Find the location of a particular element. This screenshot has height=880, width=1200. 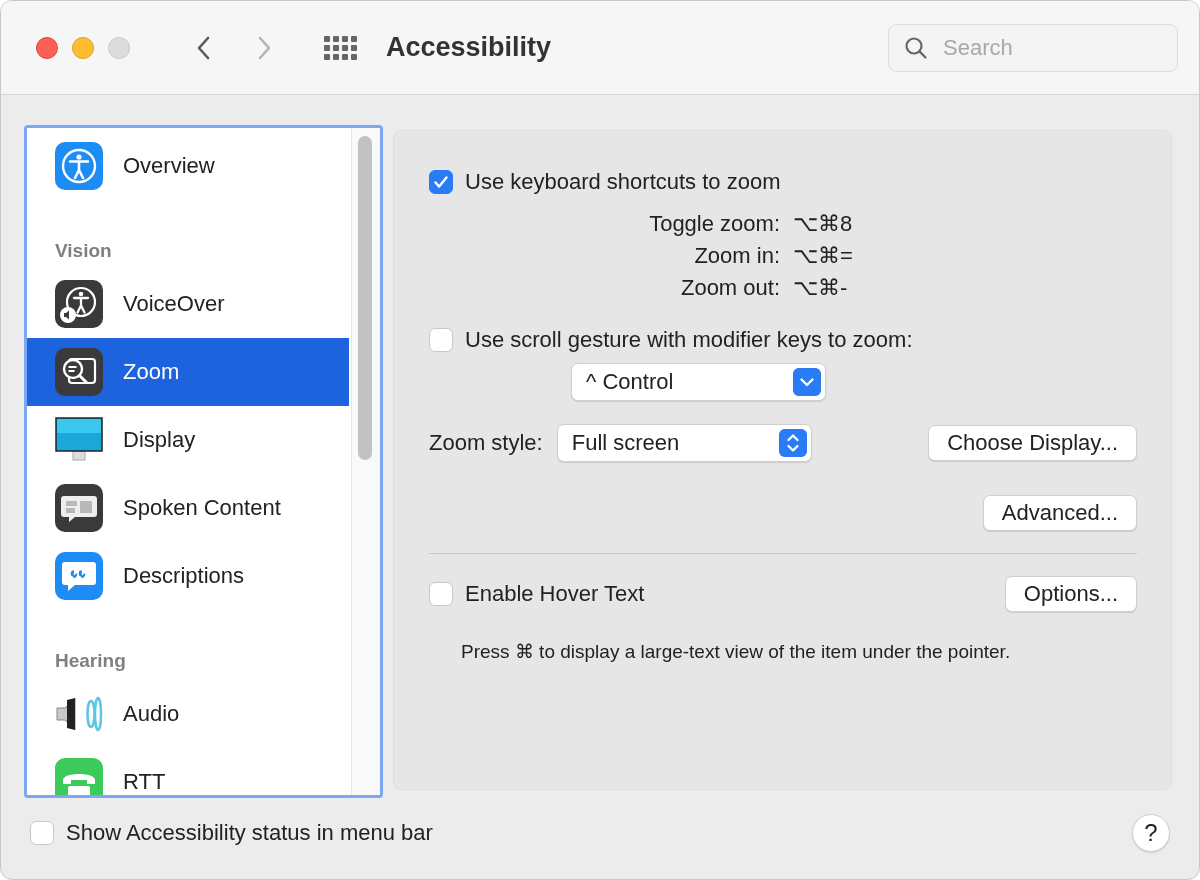

shortcut-label: Zoom in: is located at coordinates (736, 256).